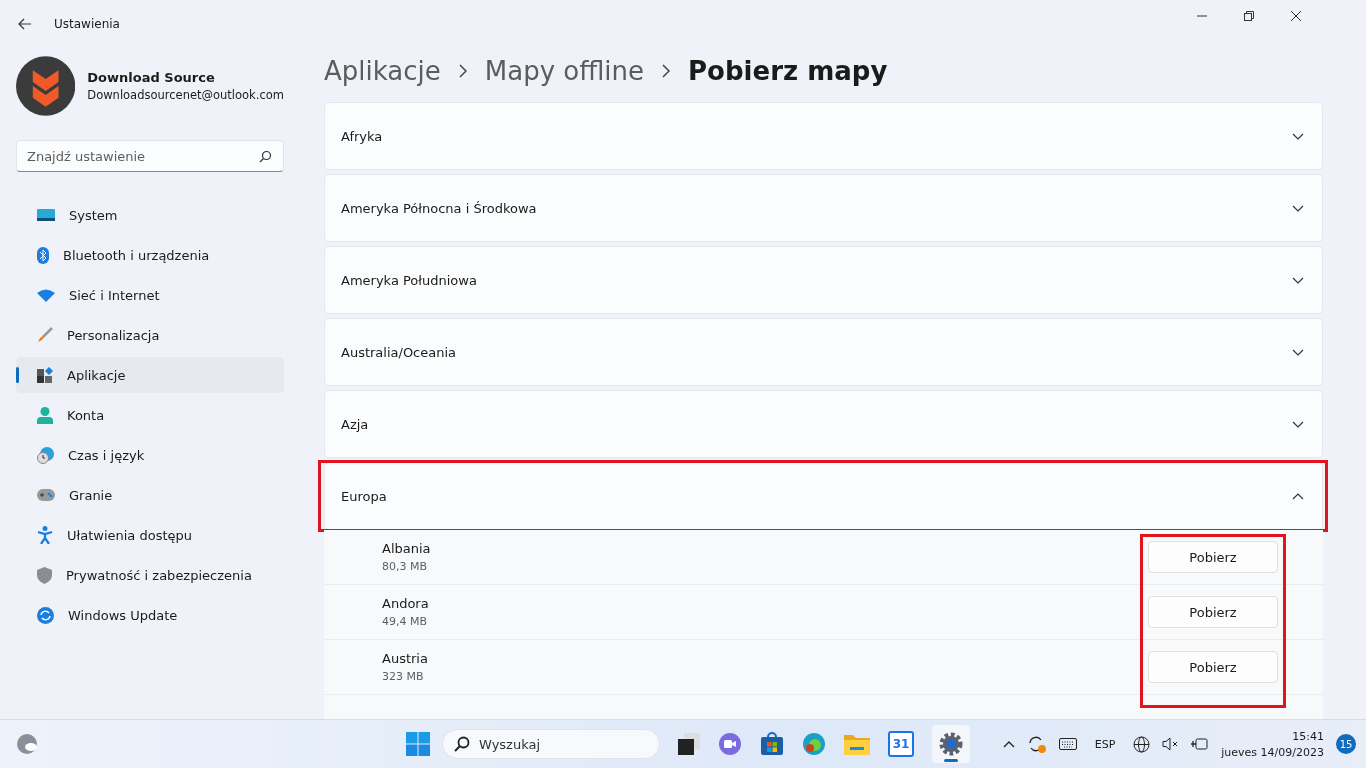  I want to click on notification-badge: 15, so click(1346, 744).